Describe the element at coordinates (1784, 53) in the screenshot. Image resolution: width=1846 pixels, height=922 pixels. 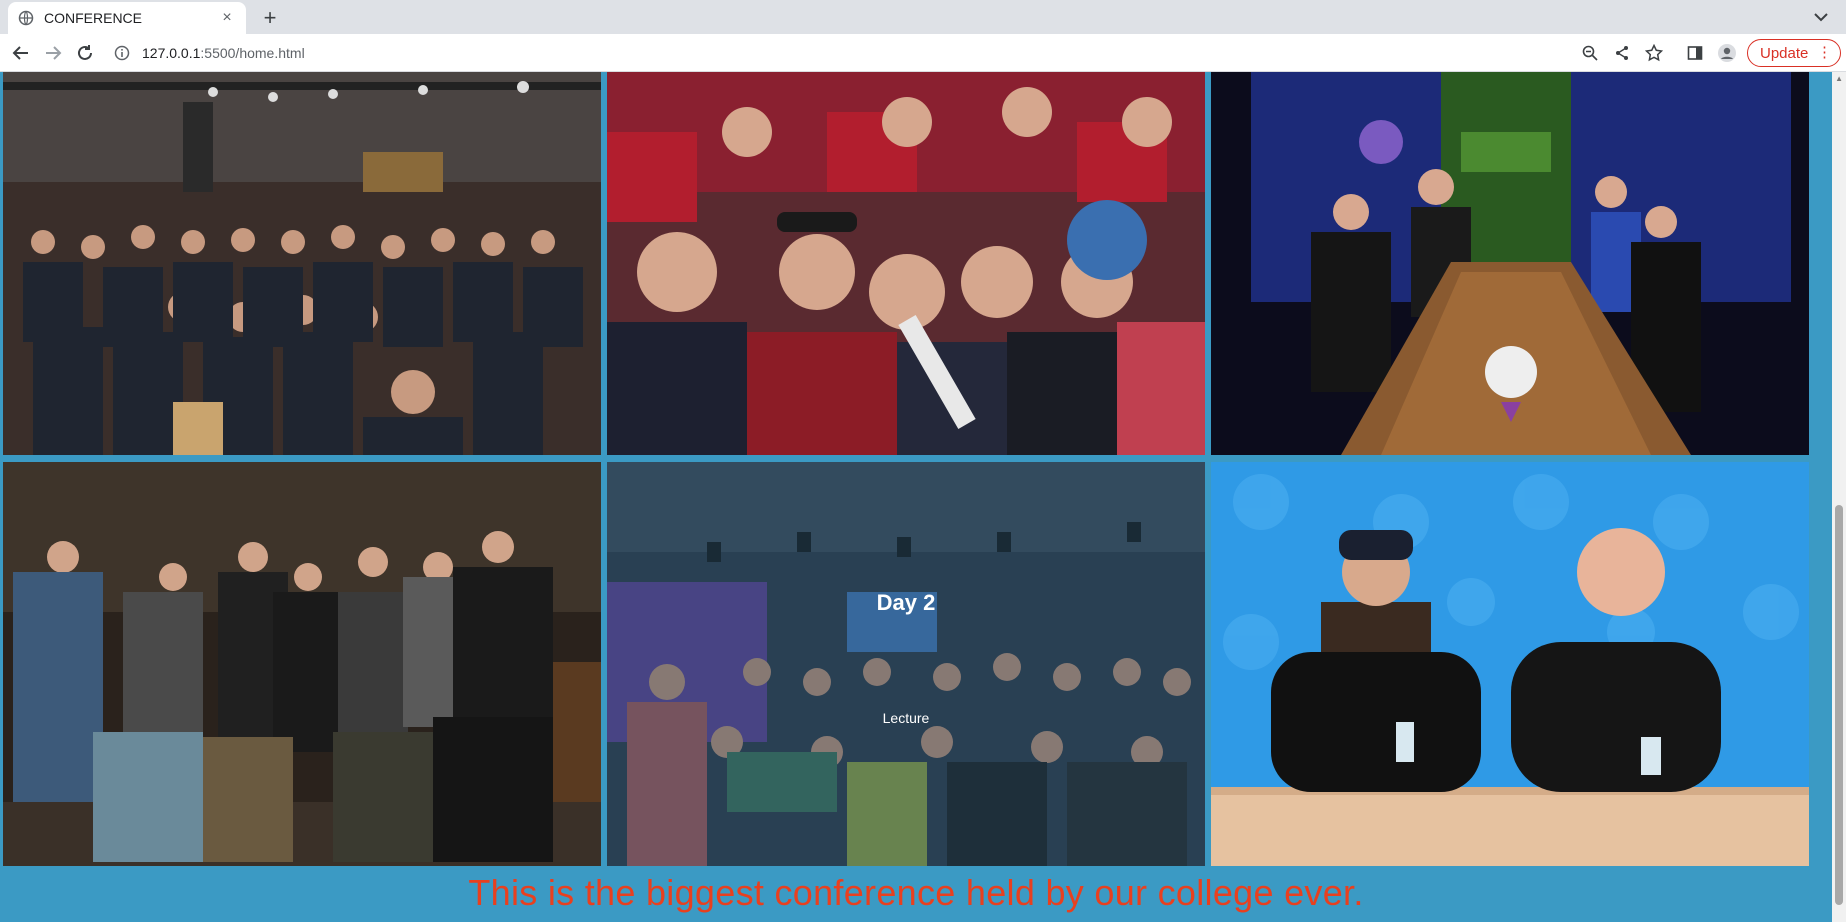
I see `update-label: Update` at that location.